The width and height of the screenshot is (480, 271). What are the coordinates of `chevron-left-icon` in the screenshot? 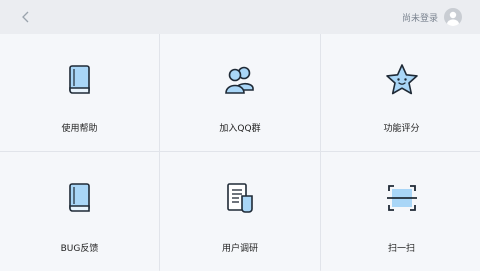 It's located at (25, 17).